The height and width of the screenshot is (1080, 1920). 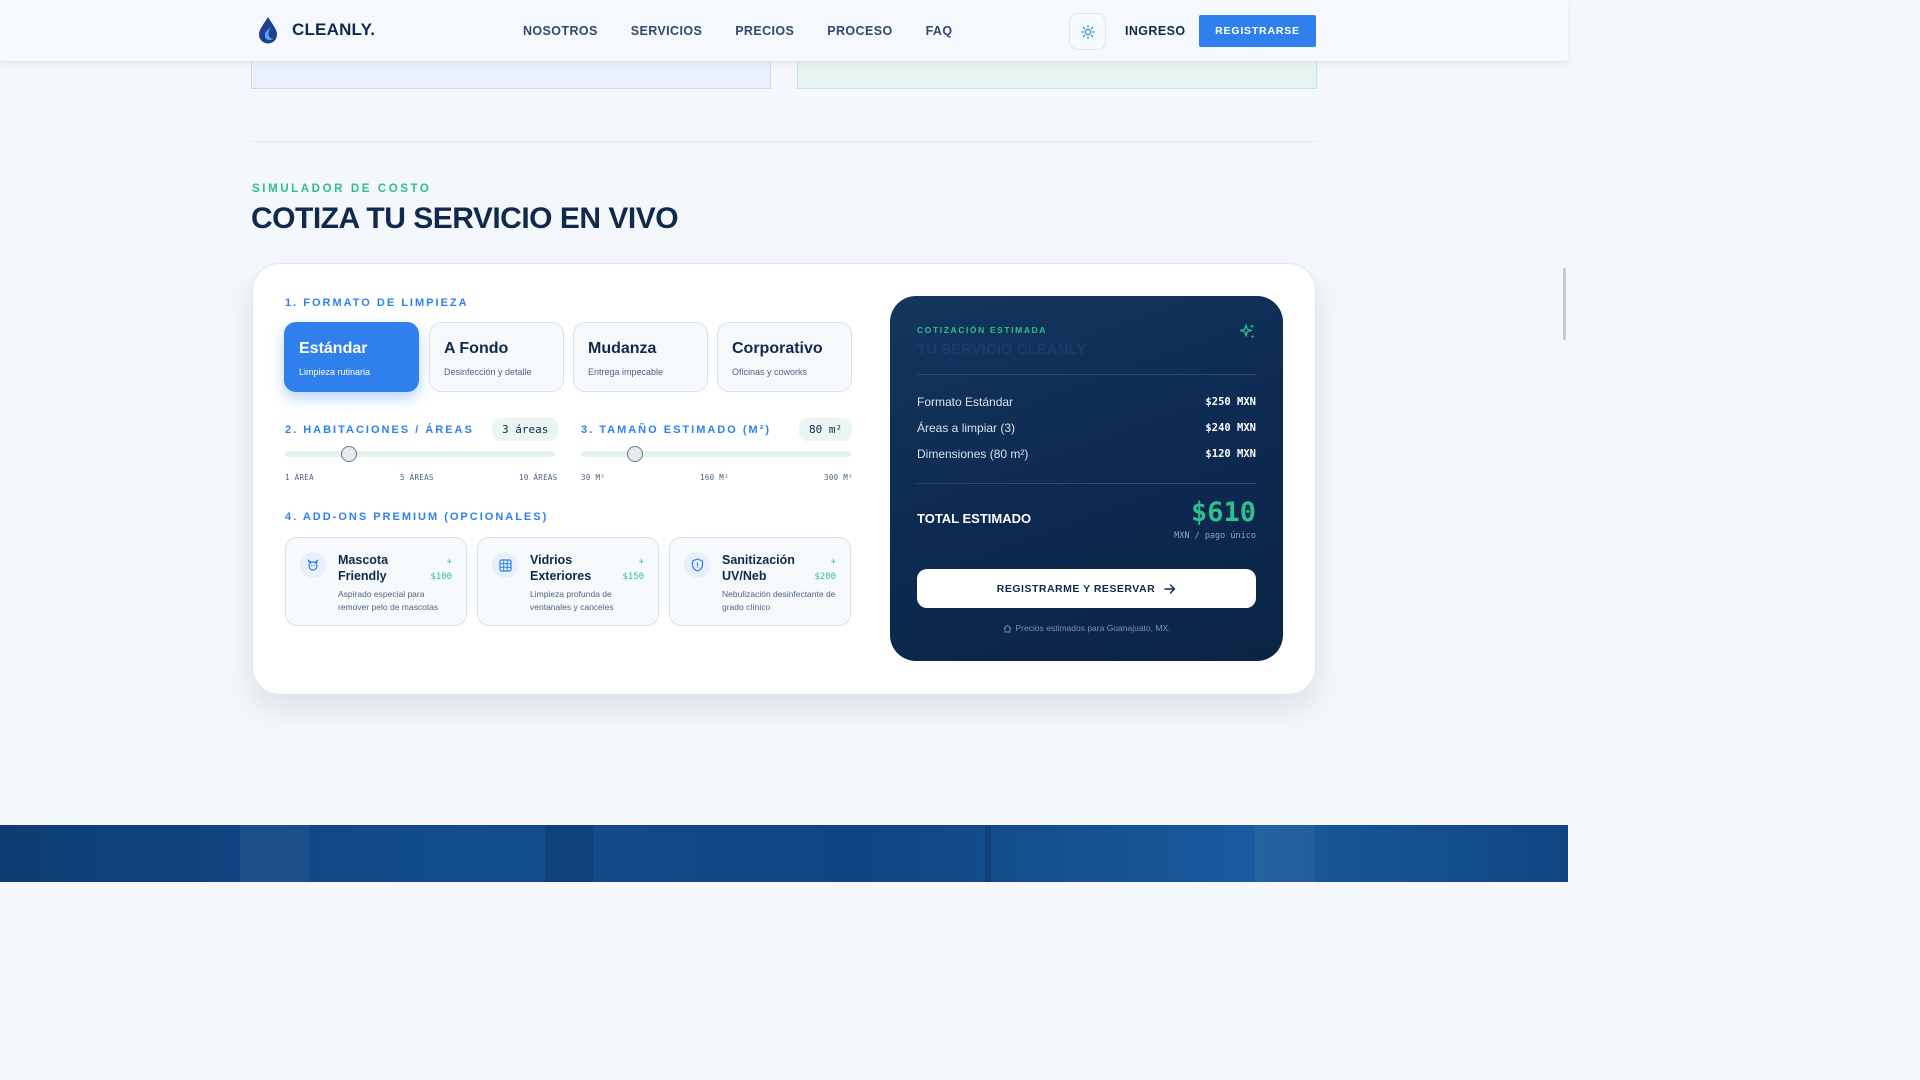 I want to click on size-tick-mid: 160 M², so click(x=714, y=477).